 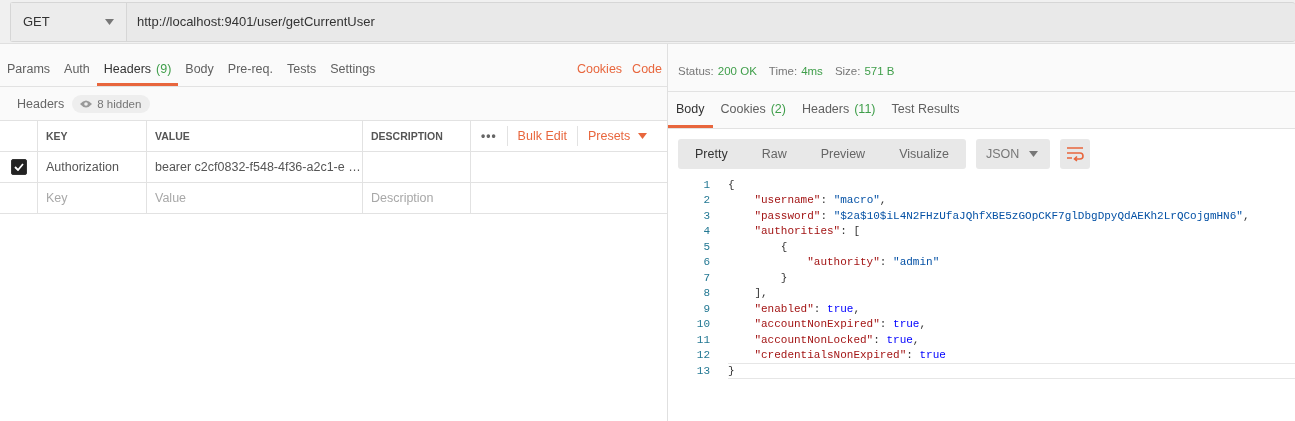 What do you see at coordinates (706, 231) in the screenshot?
I see `line-number: 4` at bounding box center [706, 231].